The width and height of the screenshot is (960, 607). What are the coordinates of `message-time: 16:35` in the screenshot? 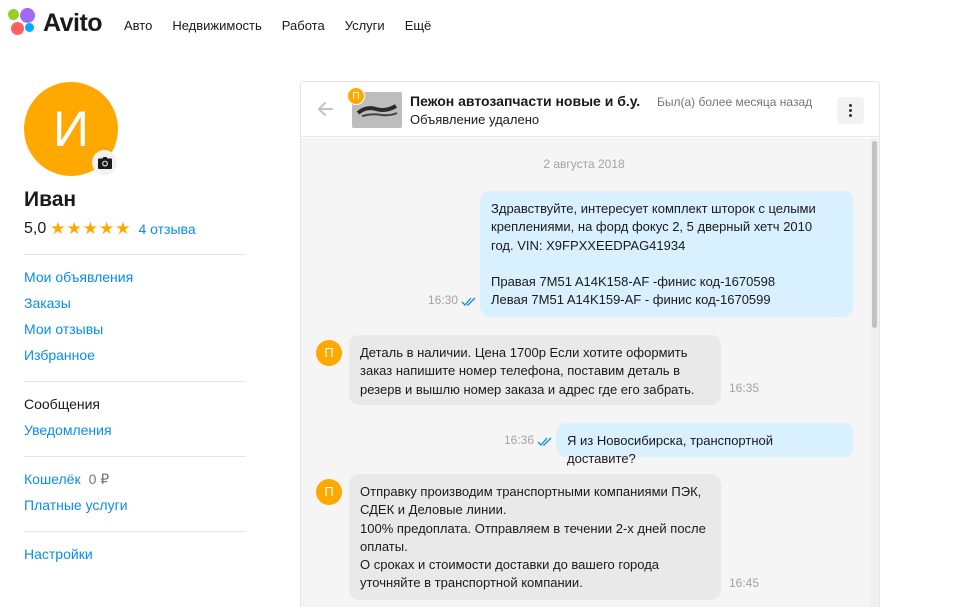 It's located at (744, 388).